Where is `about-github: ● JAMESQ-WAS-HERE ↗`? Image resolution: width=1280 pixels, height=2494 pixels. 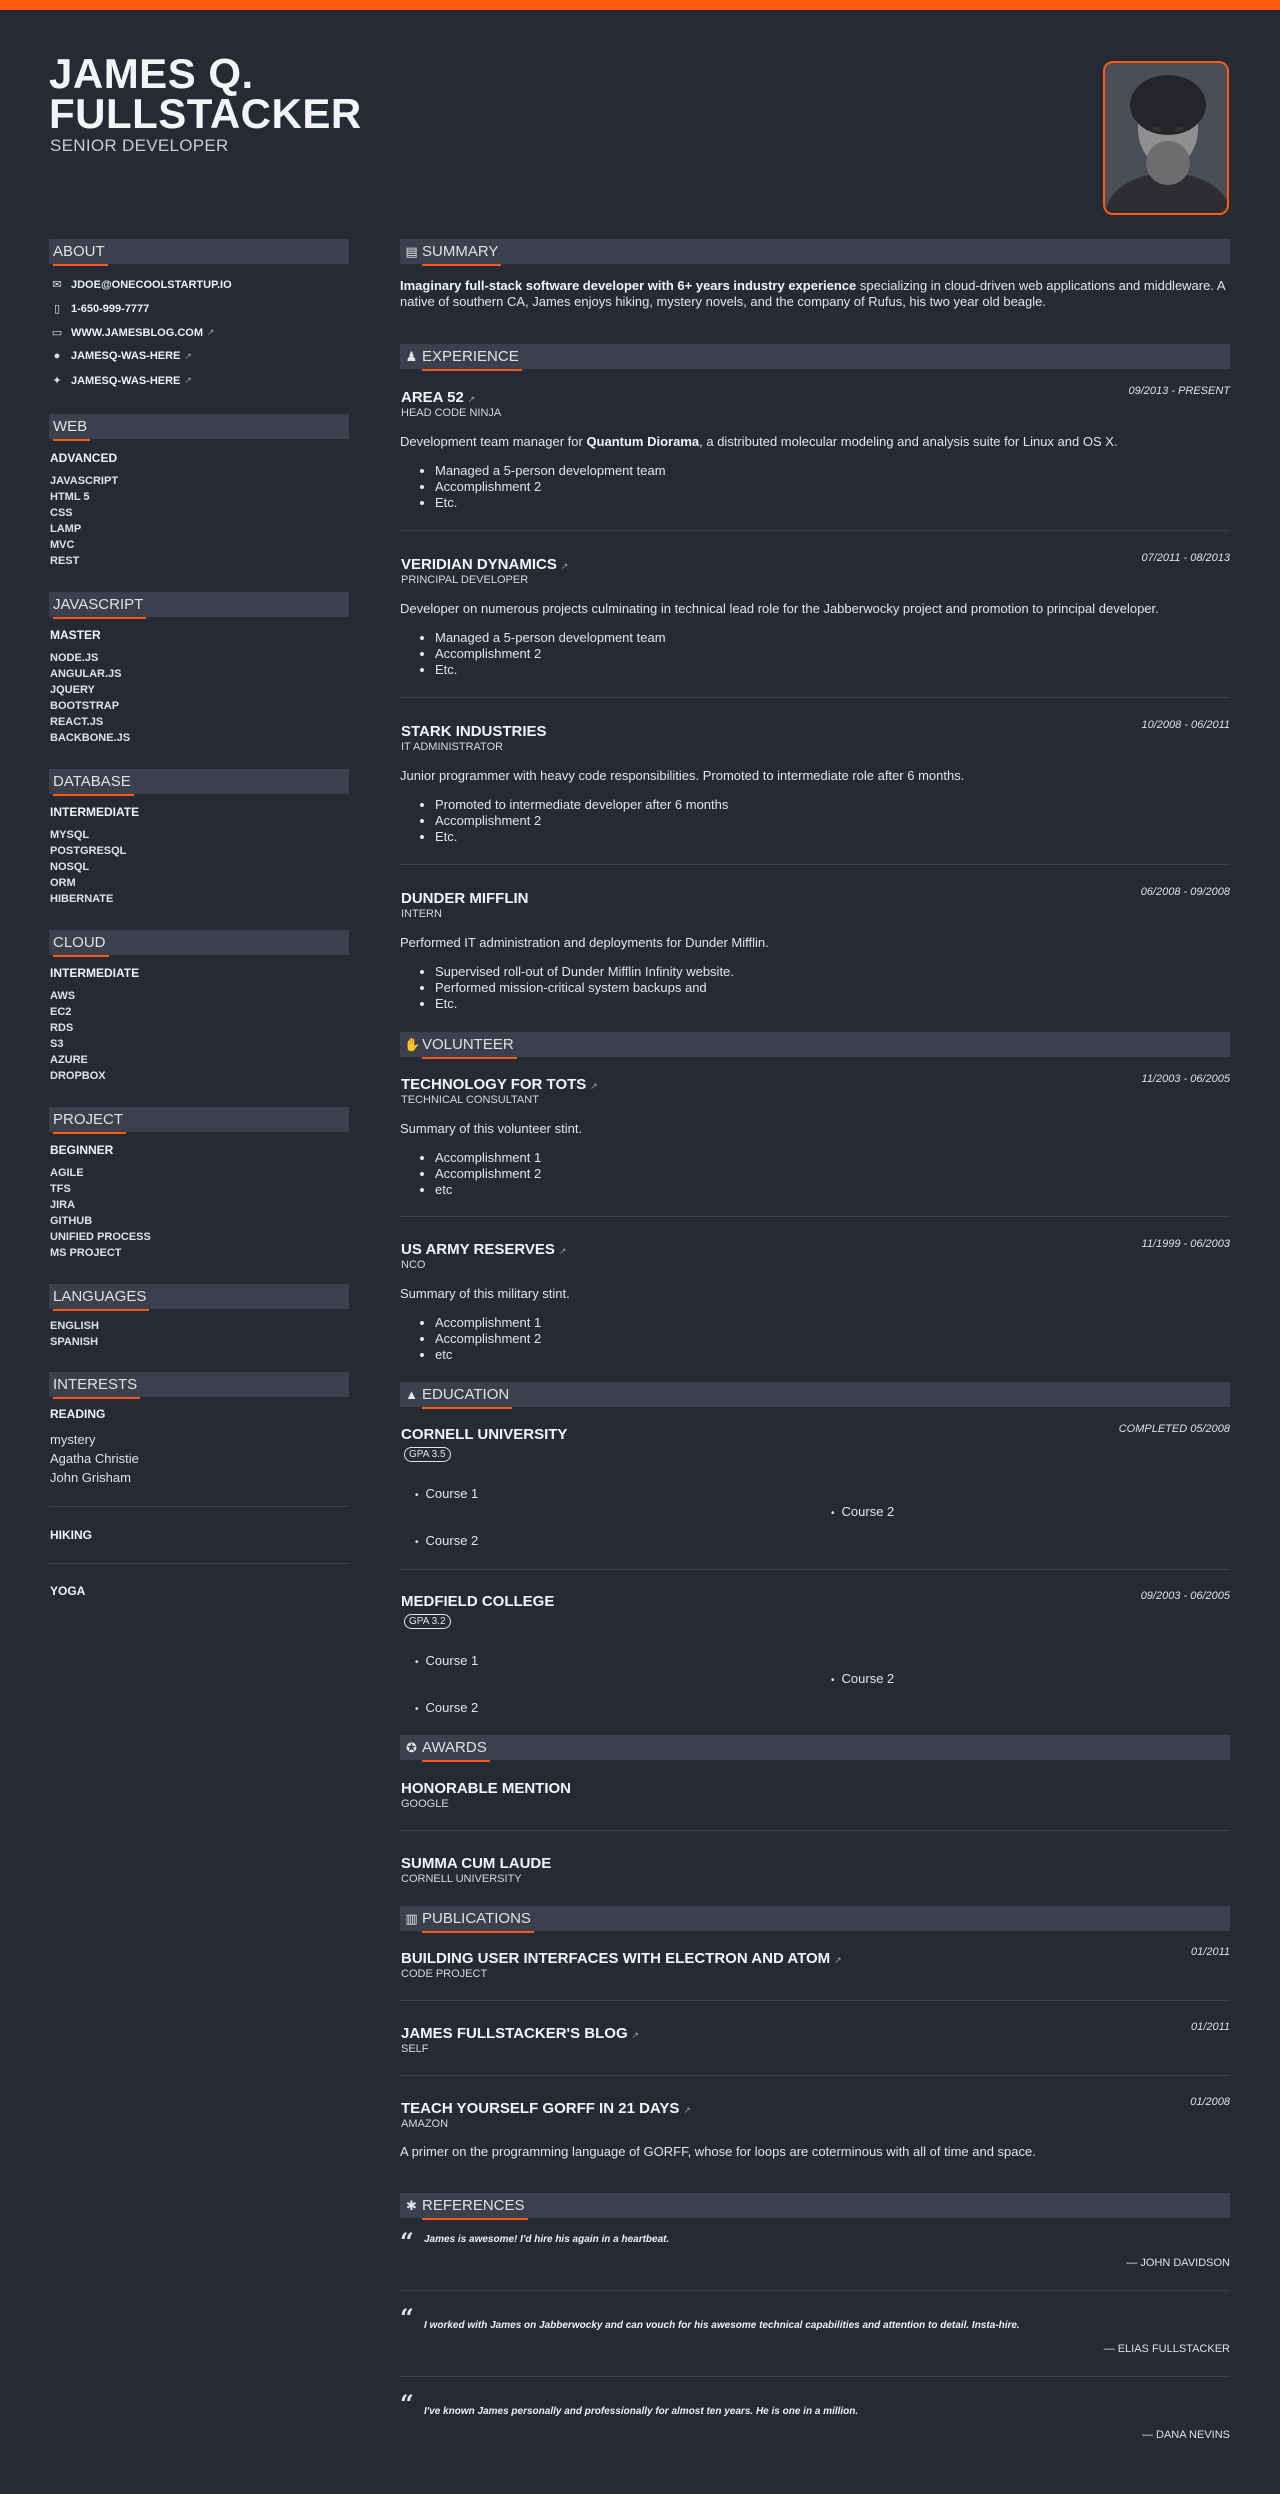
about-github: ● JAMESQ-WAS-HERE ↗ is located at coordinates (121, 356).